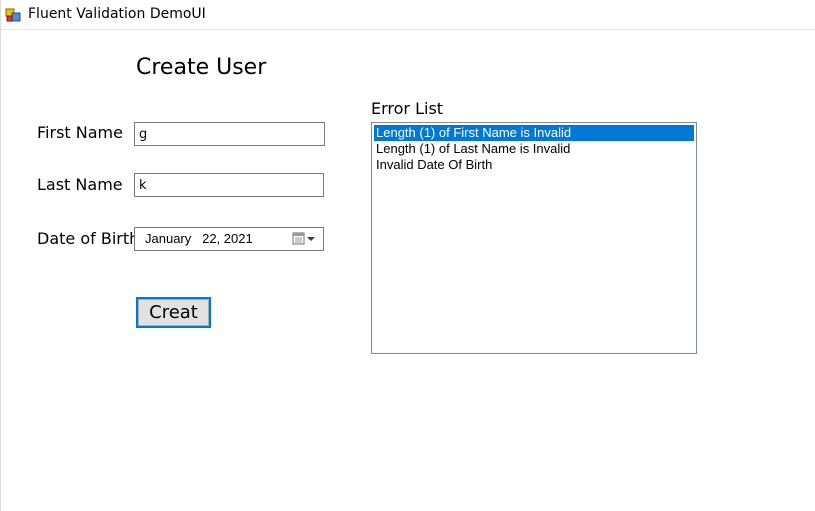 Image resolution: width=815 pixels, height=511 pixels. Describe the element at coordinates (13, 15) in the screenshot. I see `app-icon` at that location.